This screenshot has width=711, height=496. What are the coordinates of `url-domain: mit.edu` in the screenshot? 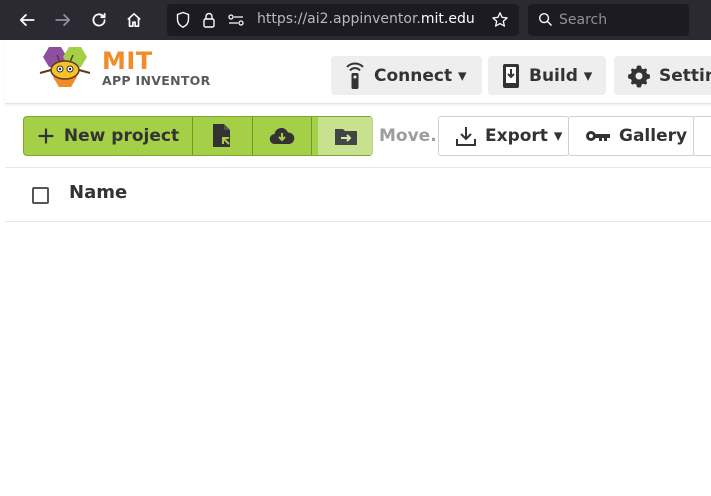 It's located at (447, 19).